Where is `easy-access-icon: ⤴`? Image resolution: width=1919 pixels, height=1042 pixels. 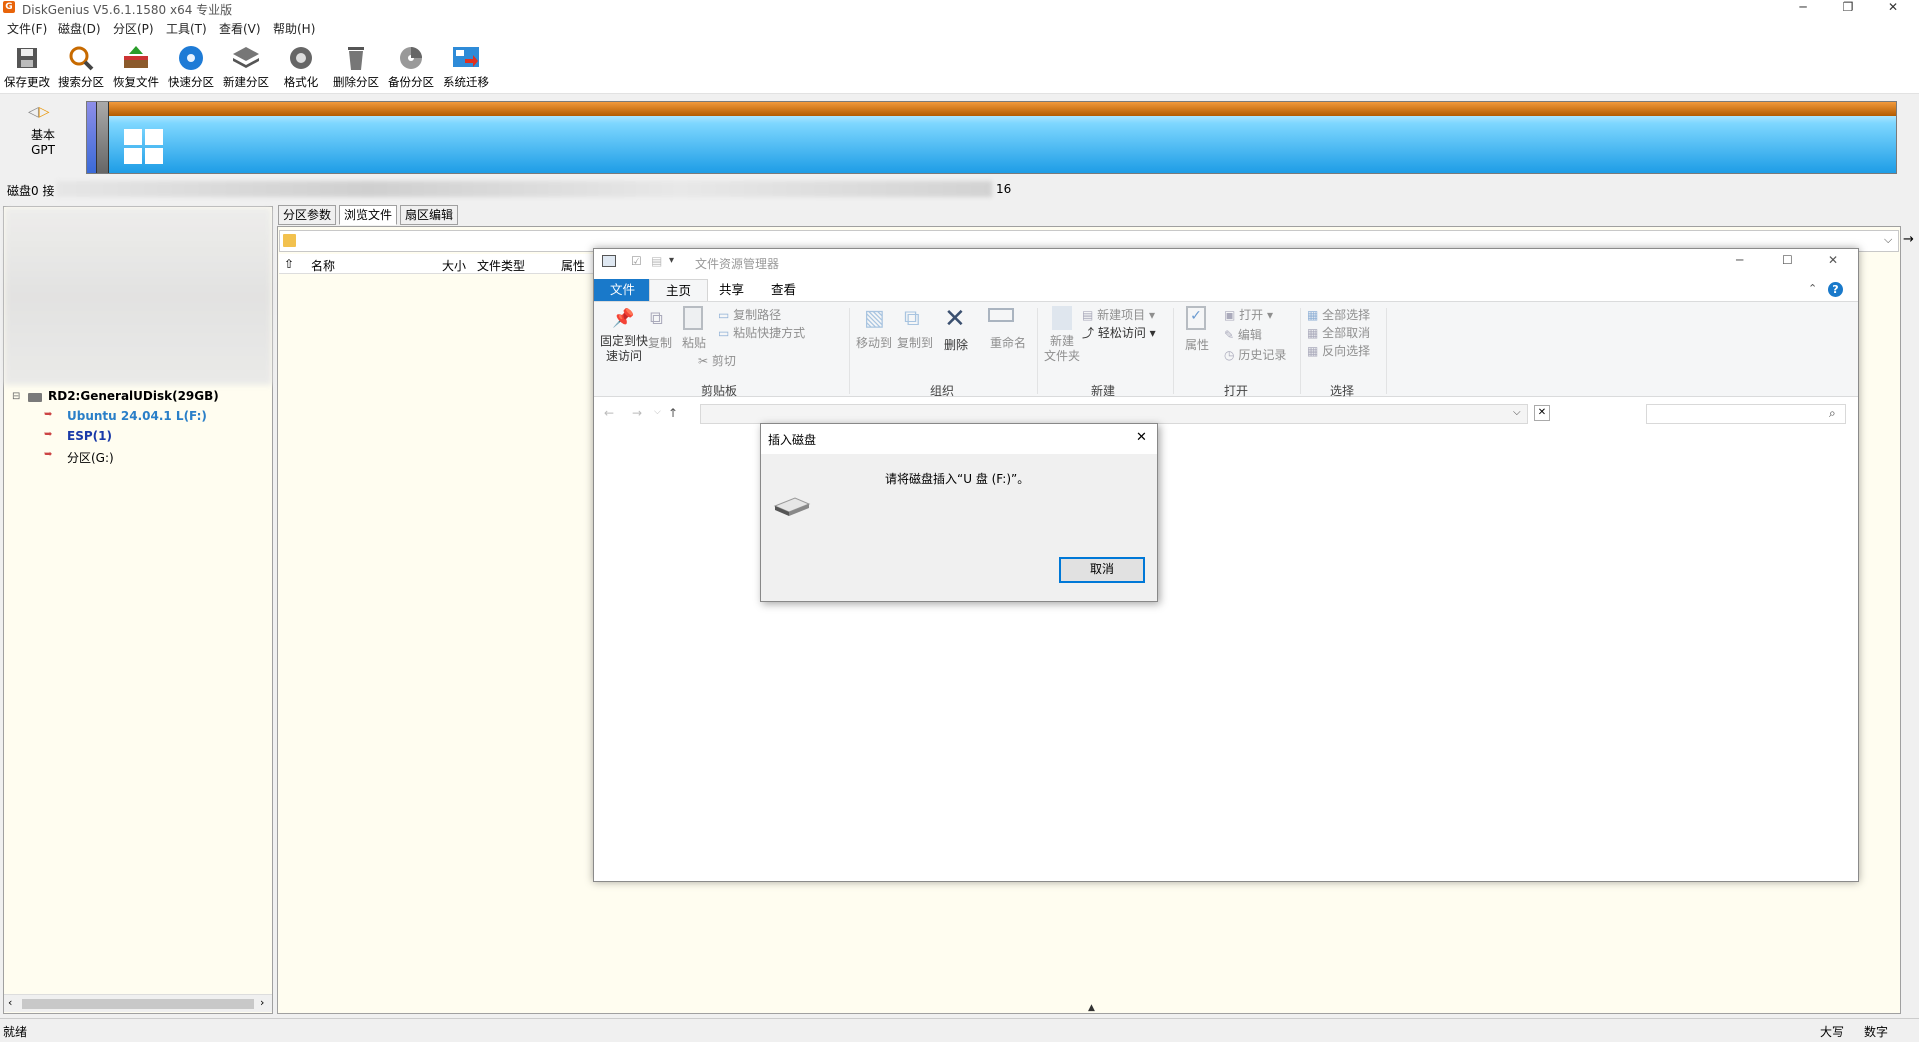
easy-access-icon: ⤴ is located at coordinates (1088, 333).